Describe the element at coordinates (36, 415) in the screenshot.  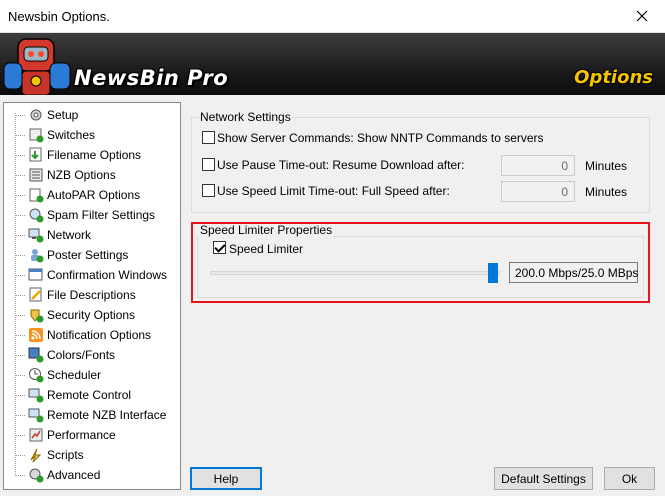
I see `remote-nzb-icon` at that location.